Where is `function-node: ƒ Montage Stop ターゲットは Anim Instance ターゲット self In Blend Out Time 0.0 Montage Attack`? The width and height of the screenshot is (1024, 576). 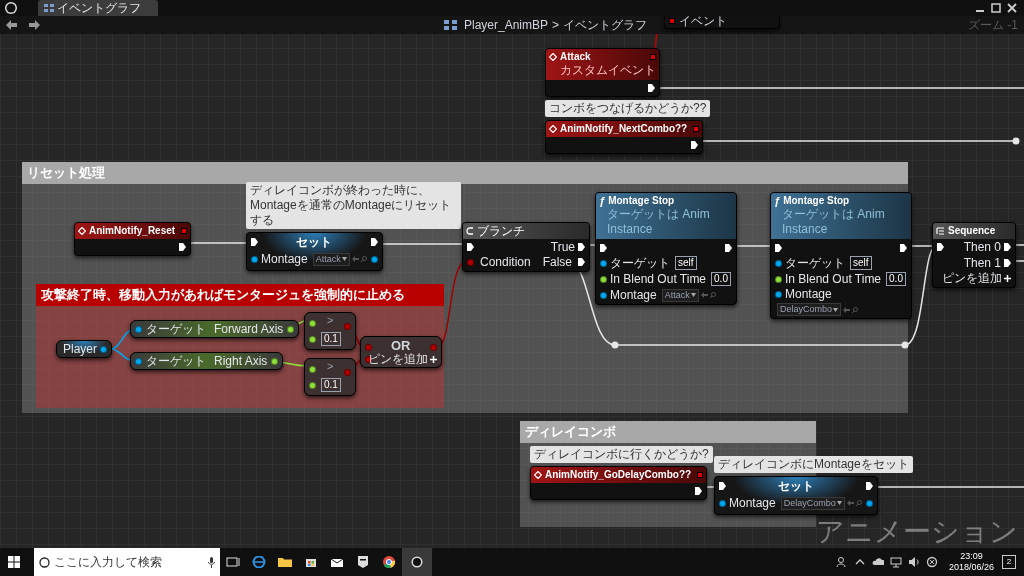 function-node: ƒ Montage Stop ターゲットは Anim Instance ターゲット self In Blend Out Time 0.0 Montage Attack is located at coordinates (666, 248).